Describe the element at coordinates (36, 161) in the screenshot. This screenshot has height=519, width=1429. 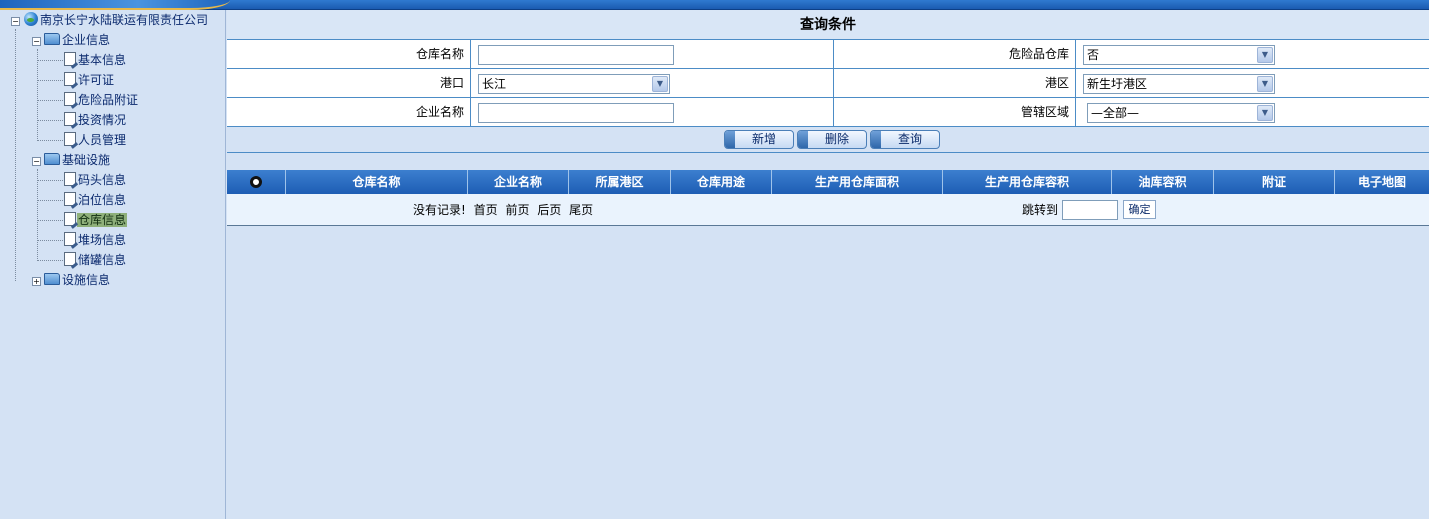
I see `collapse-toggle-infrastructure: −` at that location.